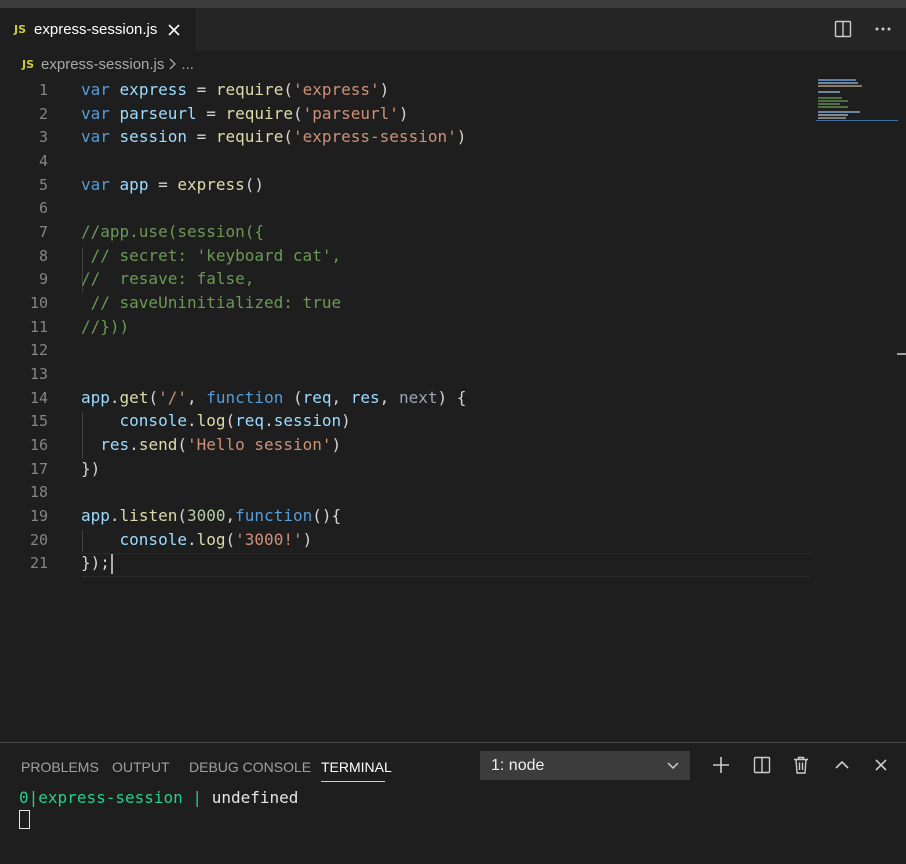 The image size is (906, 864). Describe the element at coordinates (158, 113) in the screenshot. I see `code-token: parseurl` at that location.